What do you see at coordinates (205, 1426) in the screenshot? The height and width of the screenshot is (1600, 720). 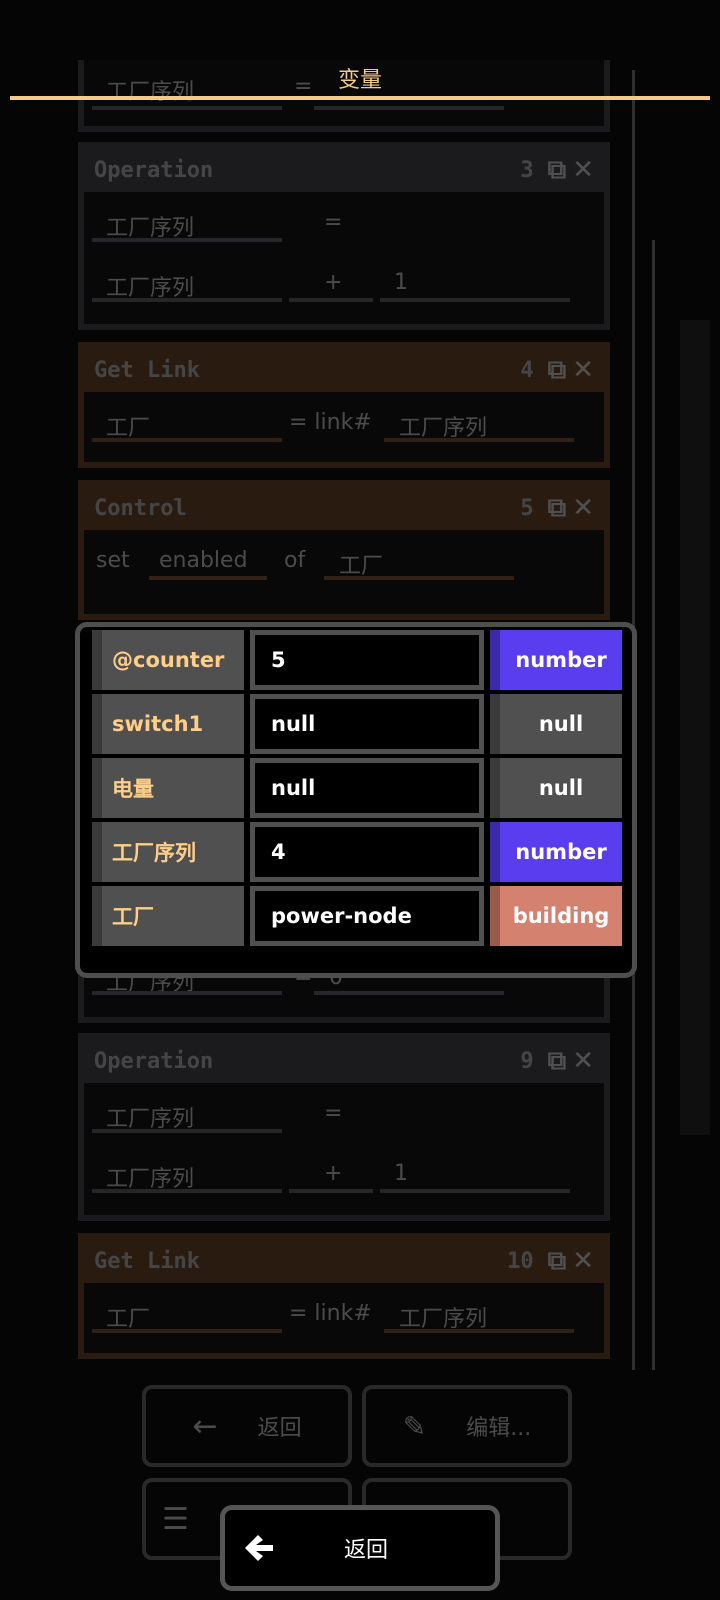 I see `arrow-left-icon: ←` at bounding box center [205, 1426].